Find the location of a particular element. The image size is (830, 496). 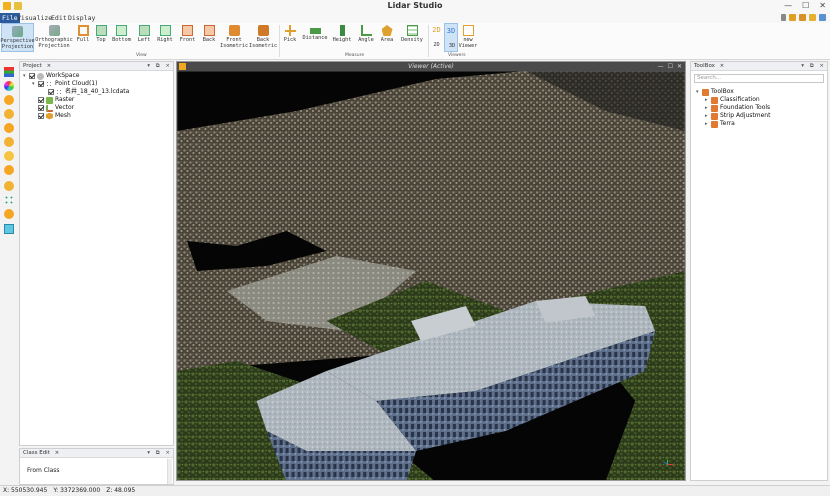

key-icon is located at coordinates (802, 17).